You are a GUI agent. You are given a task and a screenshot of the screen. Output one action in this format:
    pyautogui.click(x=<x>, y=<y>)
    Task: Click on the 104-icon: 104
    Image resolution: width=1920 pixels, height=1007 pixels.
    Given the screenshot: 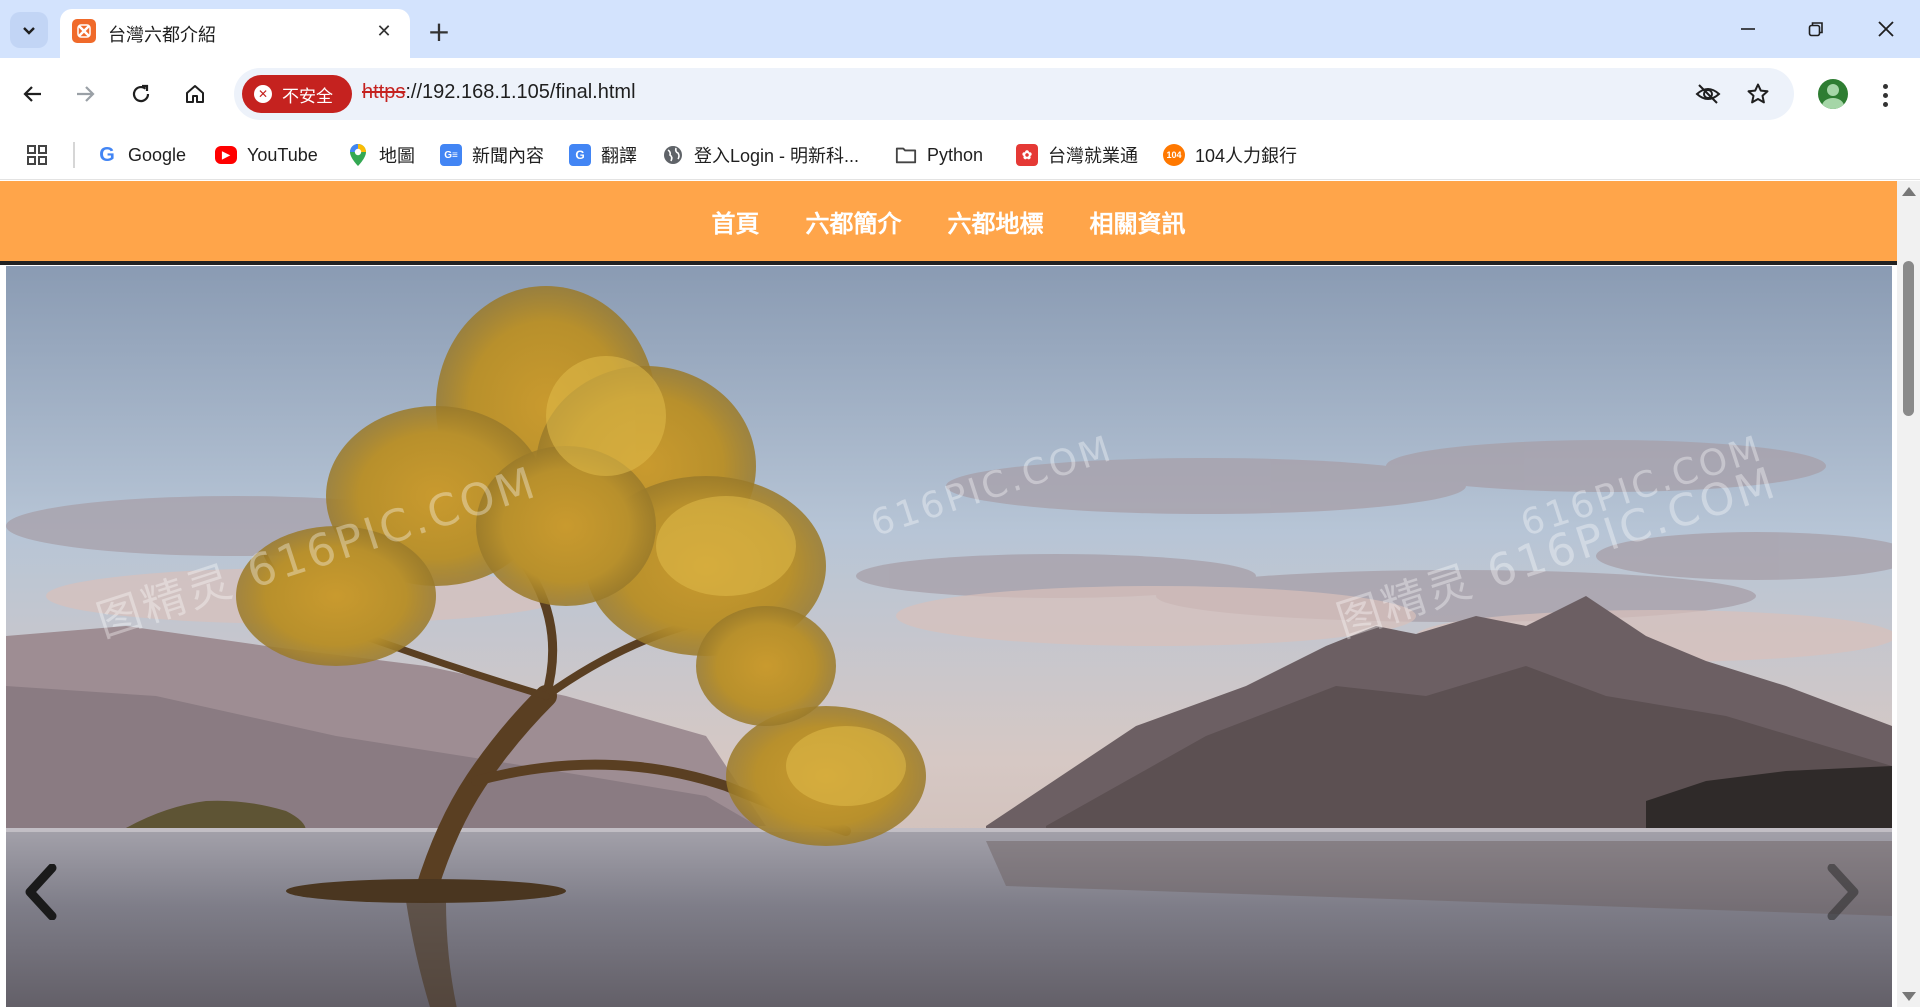 What is the action you would take?
    pyautogui.click(x=1174, y=155)
    